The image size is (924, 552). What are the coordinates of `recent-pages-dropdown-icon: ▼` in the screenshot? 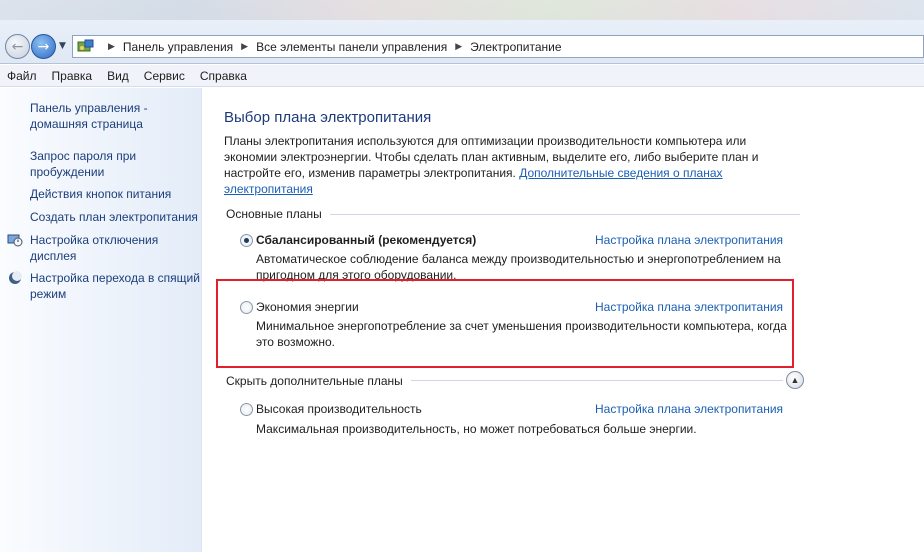 It's located at (62, 46).